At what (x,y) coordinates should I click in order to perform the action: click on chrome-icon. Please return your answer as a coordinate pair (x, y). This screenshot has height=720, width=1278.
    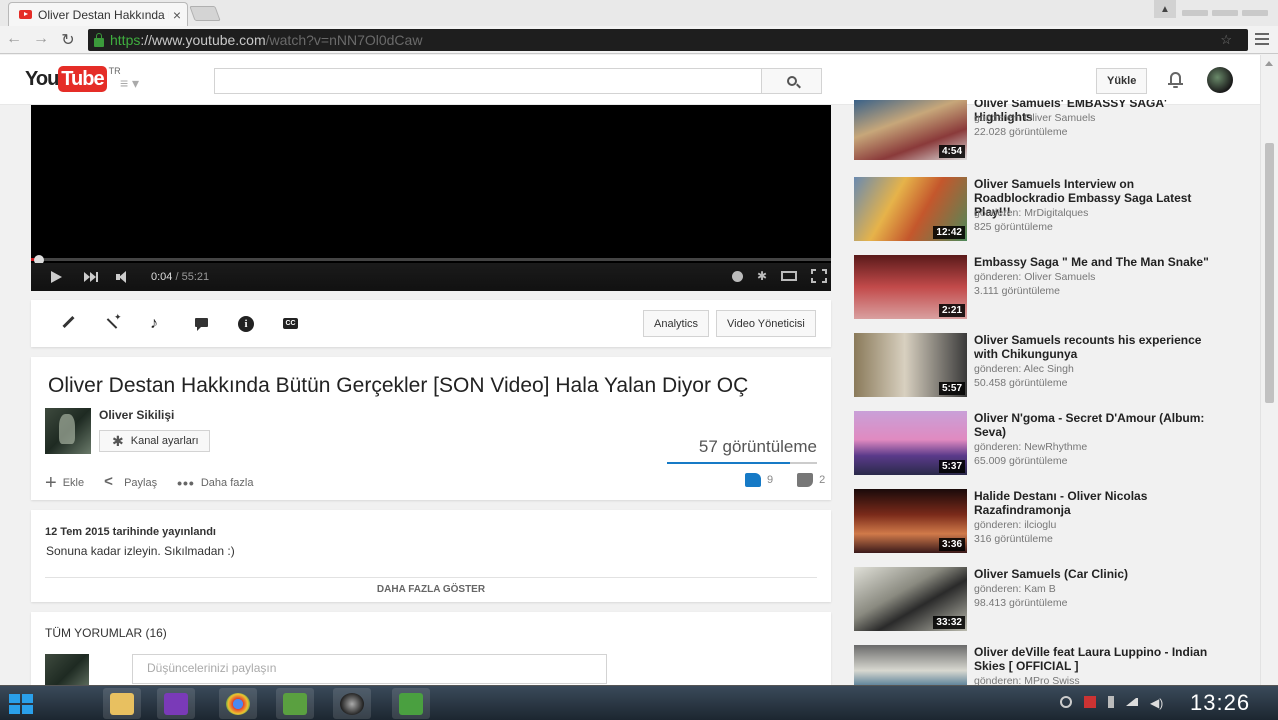
    Looking at the image, I should click on (238, 703).